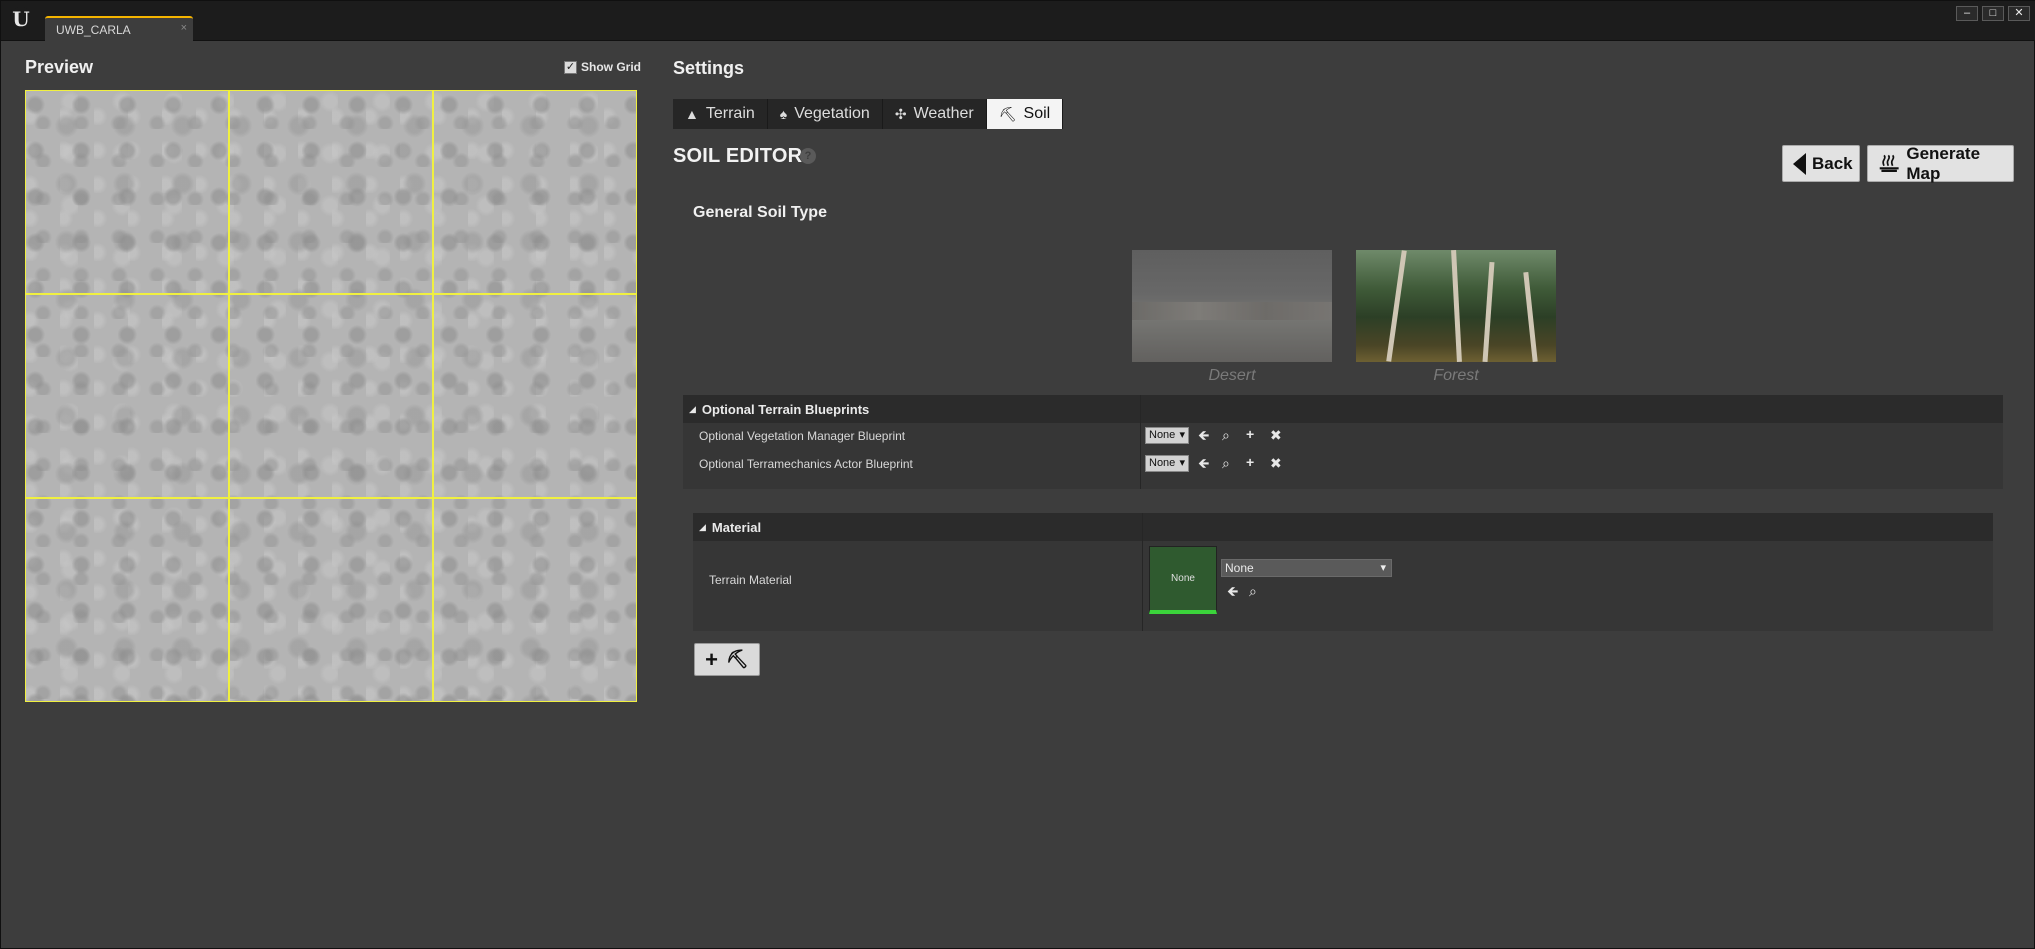  What do you see at coordinates (1967, 13) in the screenshot?
I see `minimize-button: –` at bounding box center [1967, 13].